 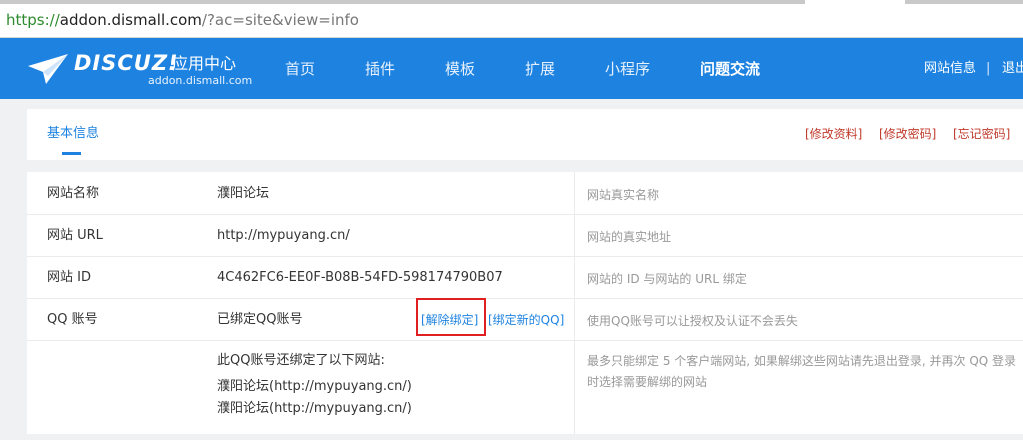 I want to click on site-name-label: 网站名称, so click(x=73, y=193).